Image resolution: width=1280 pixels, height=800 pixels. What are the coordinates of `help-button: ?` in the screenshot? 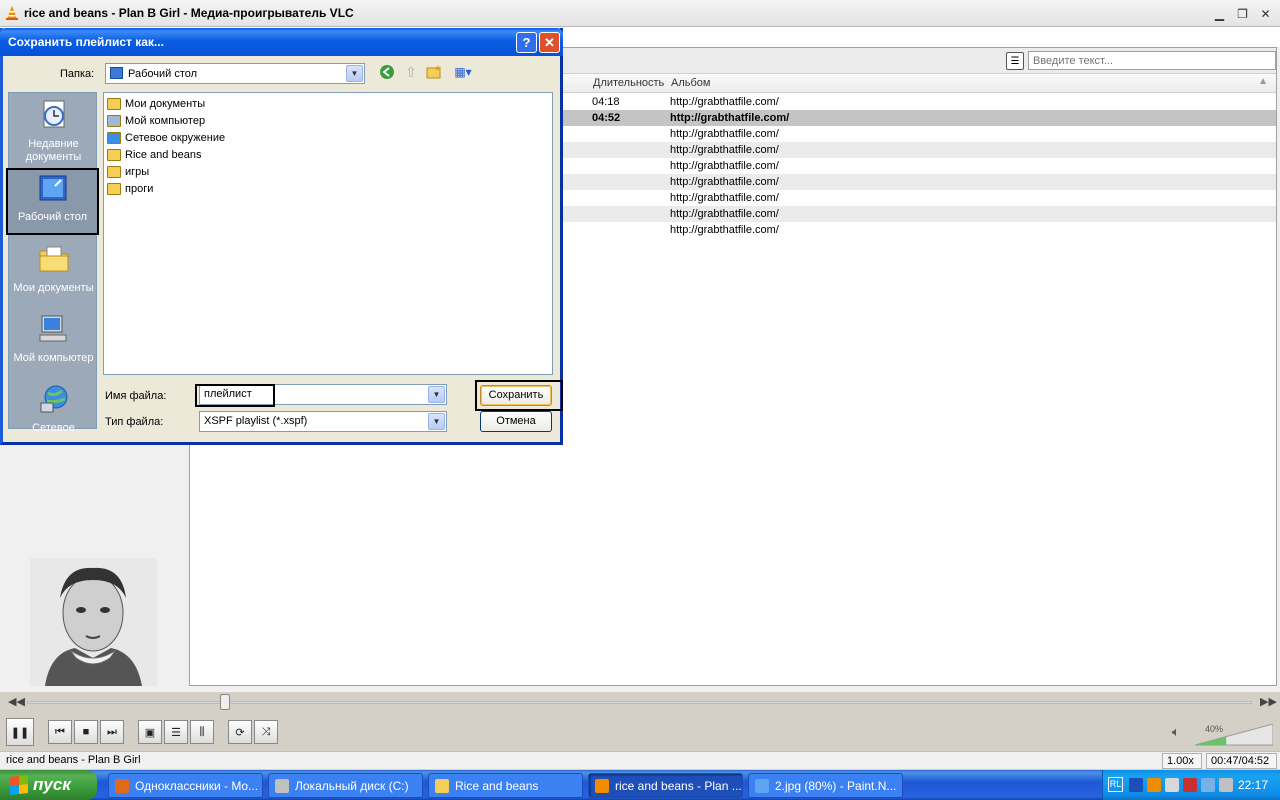 It's located at (526, 42).